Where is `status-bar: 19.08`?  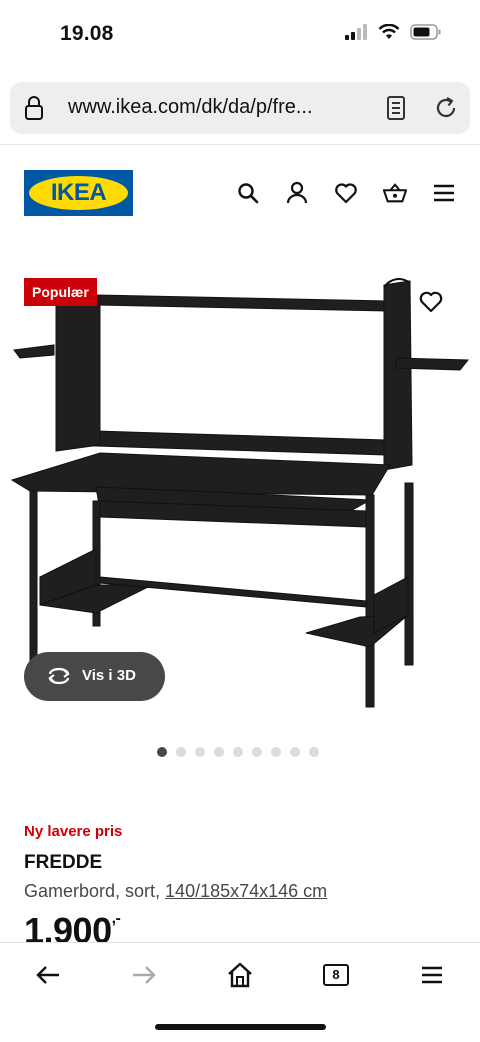 status-bar: 19.08 is located at coordinates (240, 36).